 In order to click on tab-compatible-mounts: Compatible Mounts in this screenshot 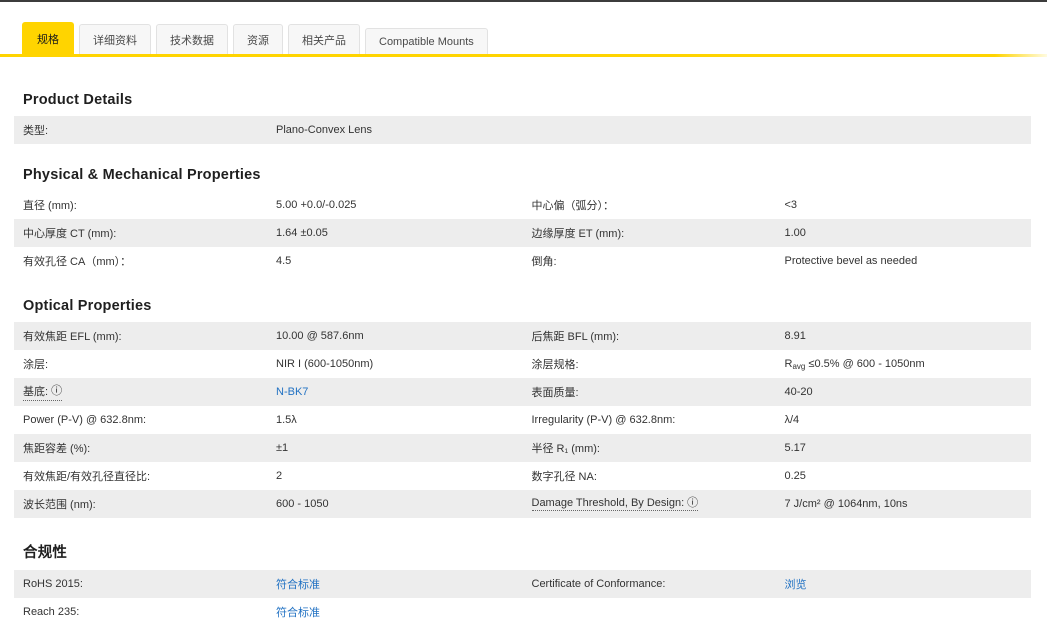, I will do `click(426, 41)`.